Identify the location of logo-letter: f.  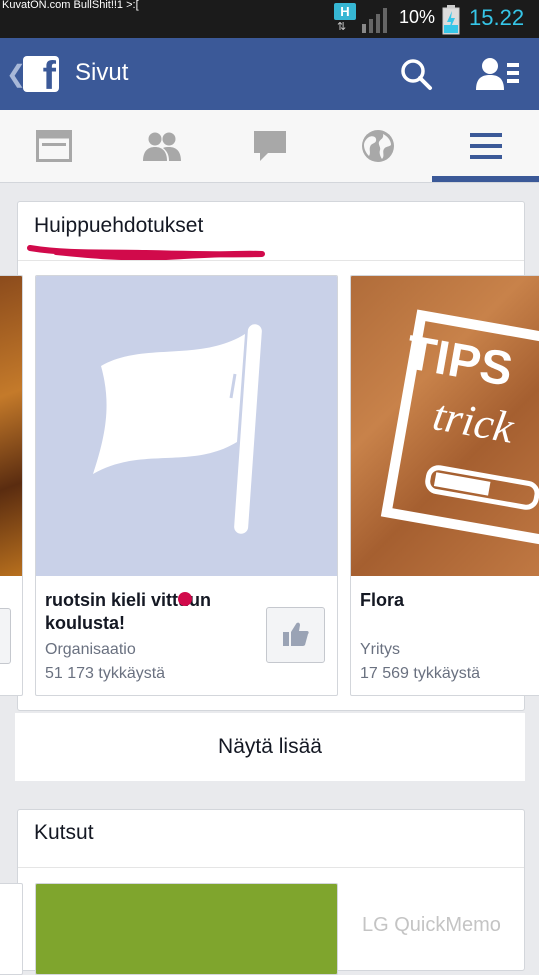
(49, 74).